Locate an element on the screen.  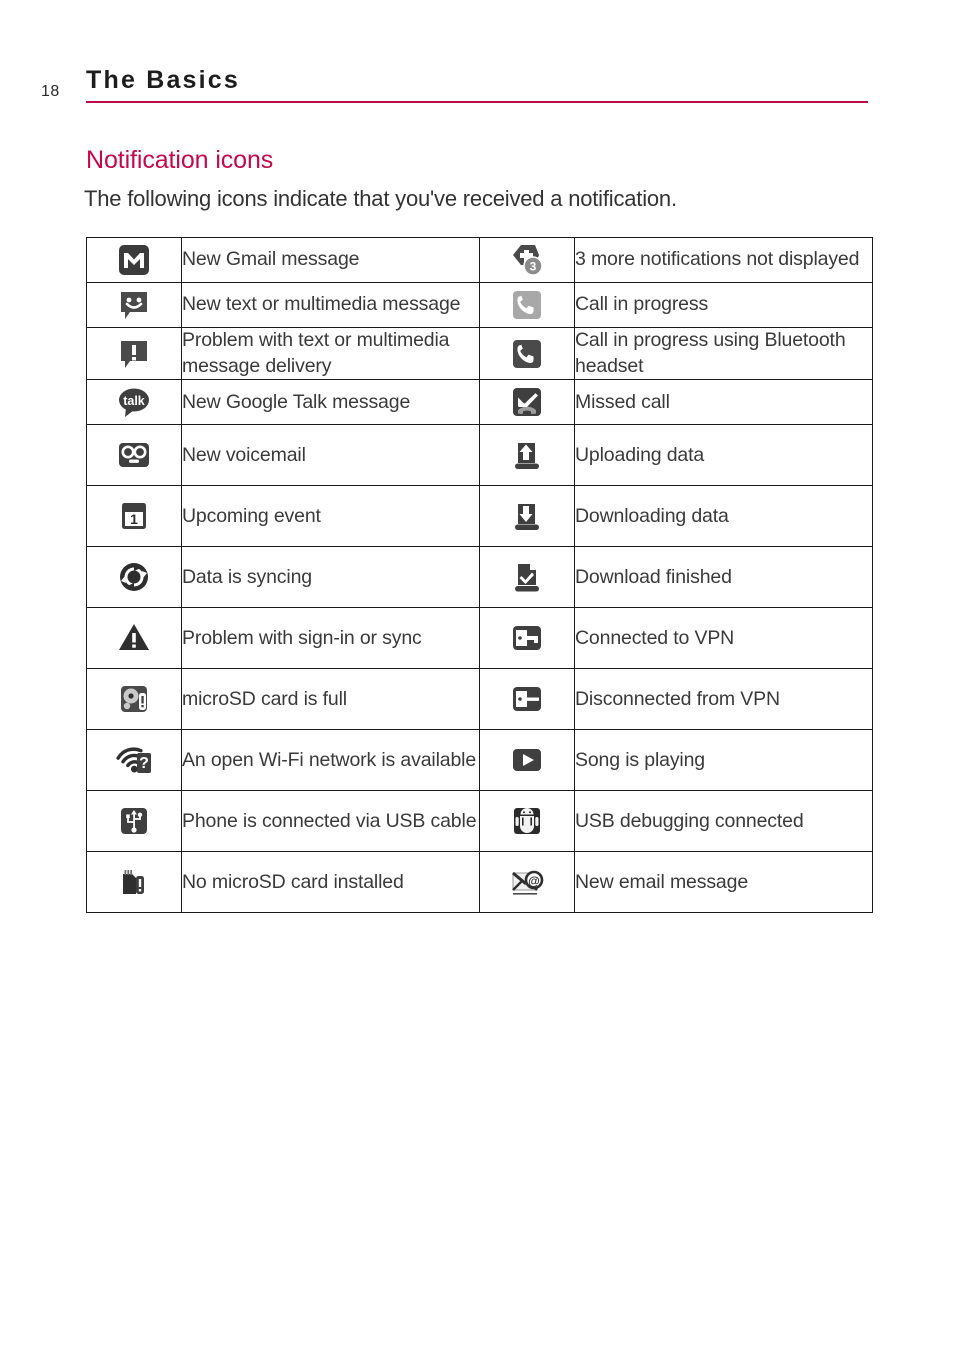
sms-message-icon is located at coordinates (134, 305).